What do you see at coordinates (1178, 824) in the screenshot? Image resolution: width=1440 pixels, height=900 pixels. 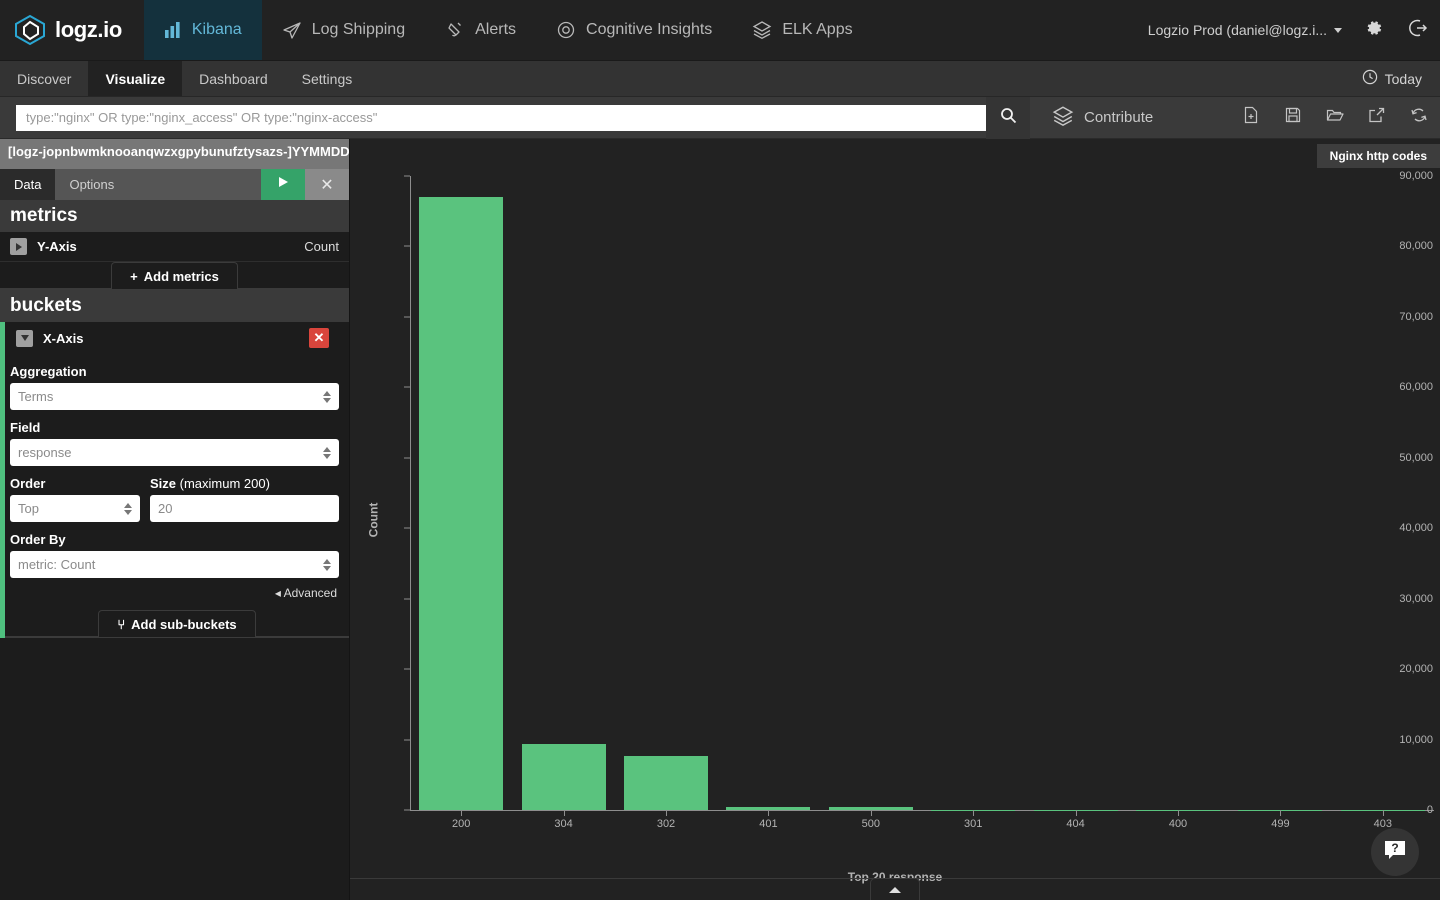 I see `x-axis-tick-label: 400` at bounding box center [1178, 824].